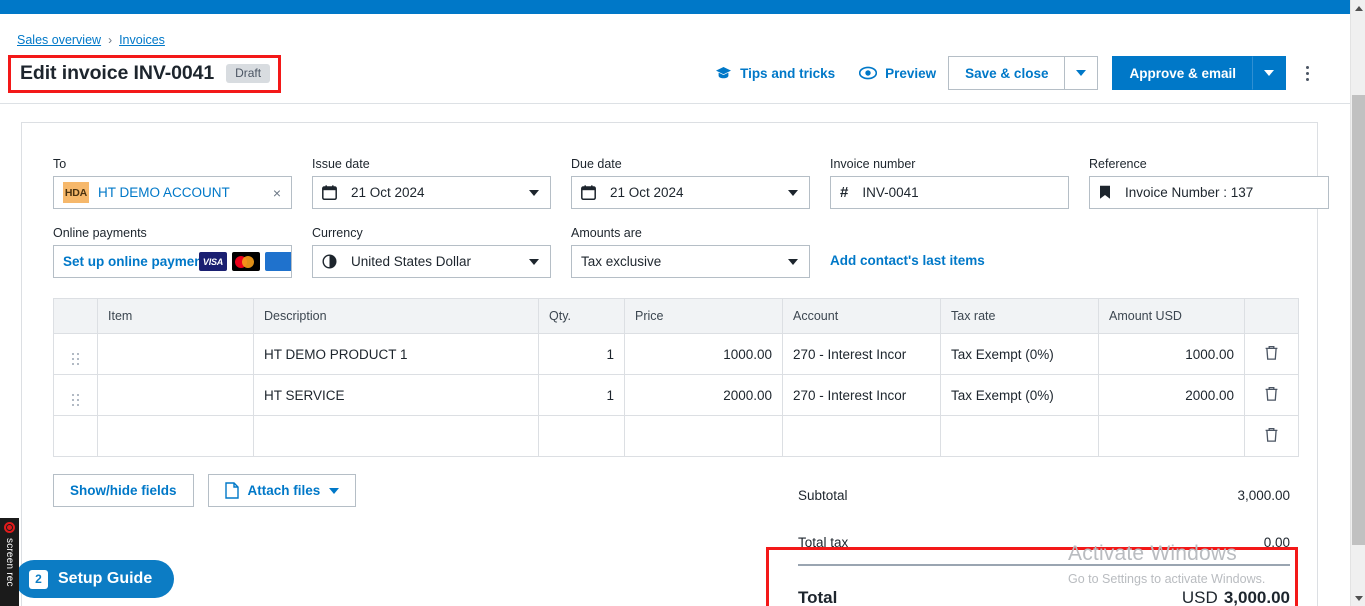 This screenshot has width=1365, height=606. Describe the element at coordinates (1171, 436) in the screenshot. I see `cell-amount` at that location.